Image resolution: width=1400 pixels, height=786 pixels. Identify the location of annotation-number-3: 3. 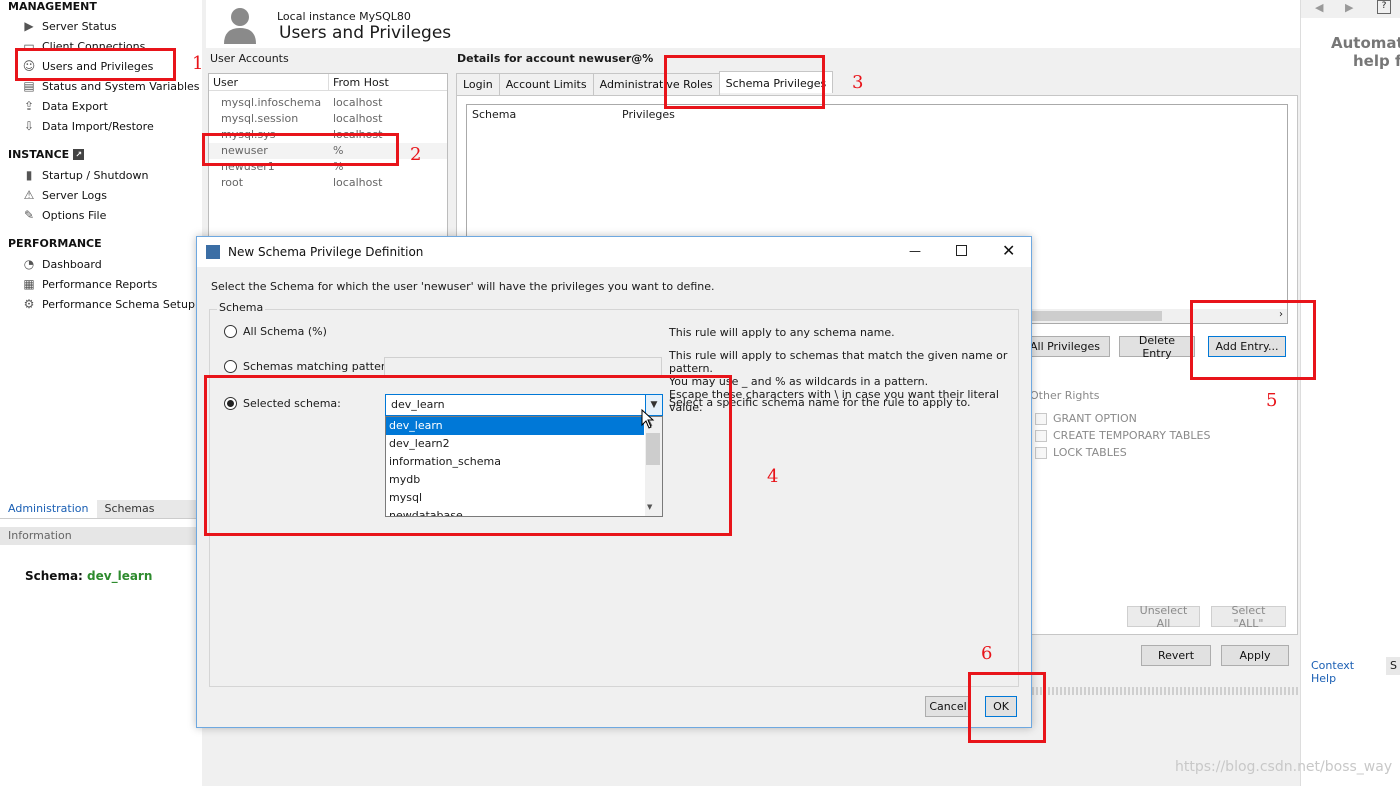
(858, 82).